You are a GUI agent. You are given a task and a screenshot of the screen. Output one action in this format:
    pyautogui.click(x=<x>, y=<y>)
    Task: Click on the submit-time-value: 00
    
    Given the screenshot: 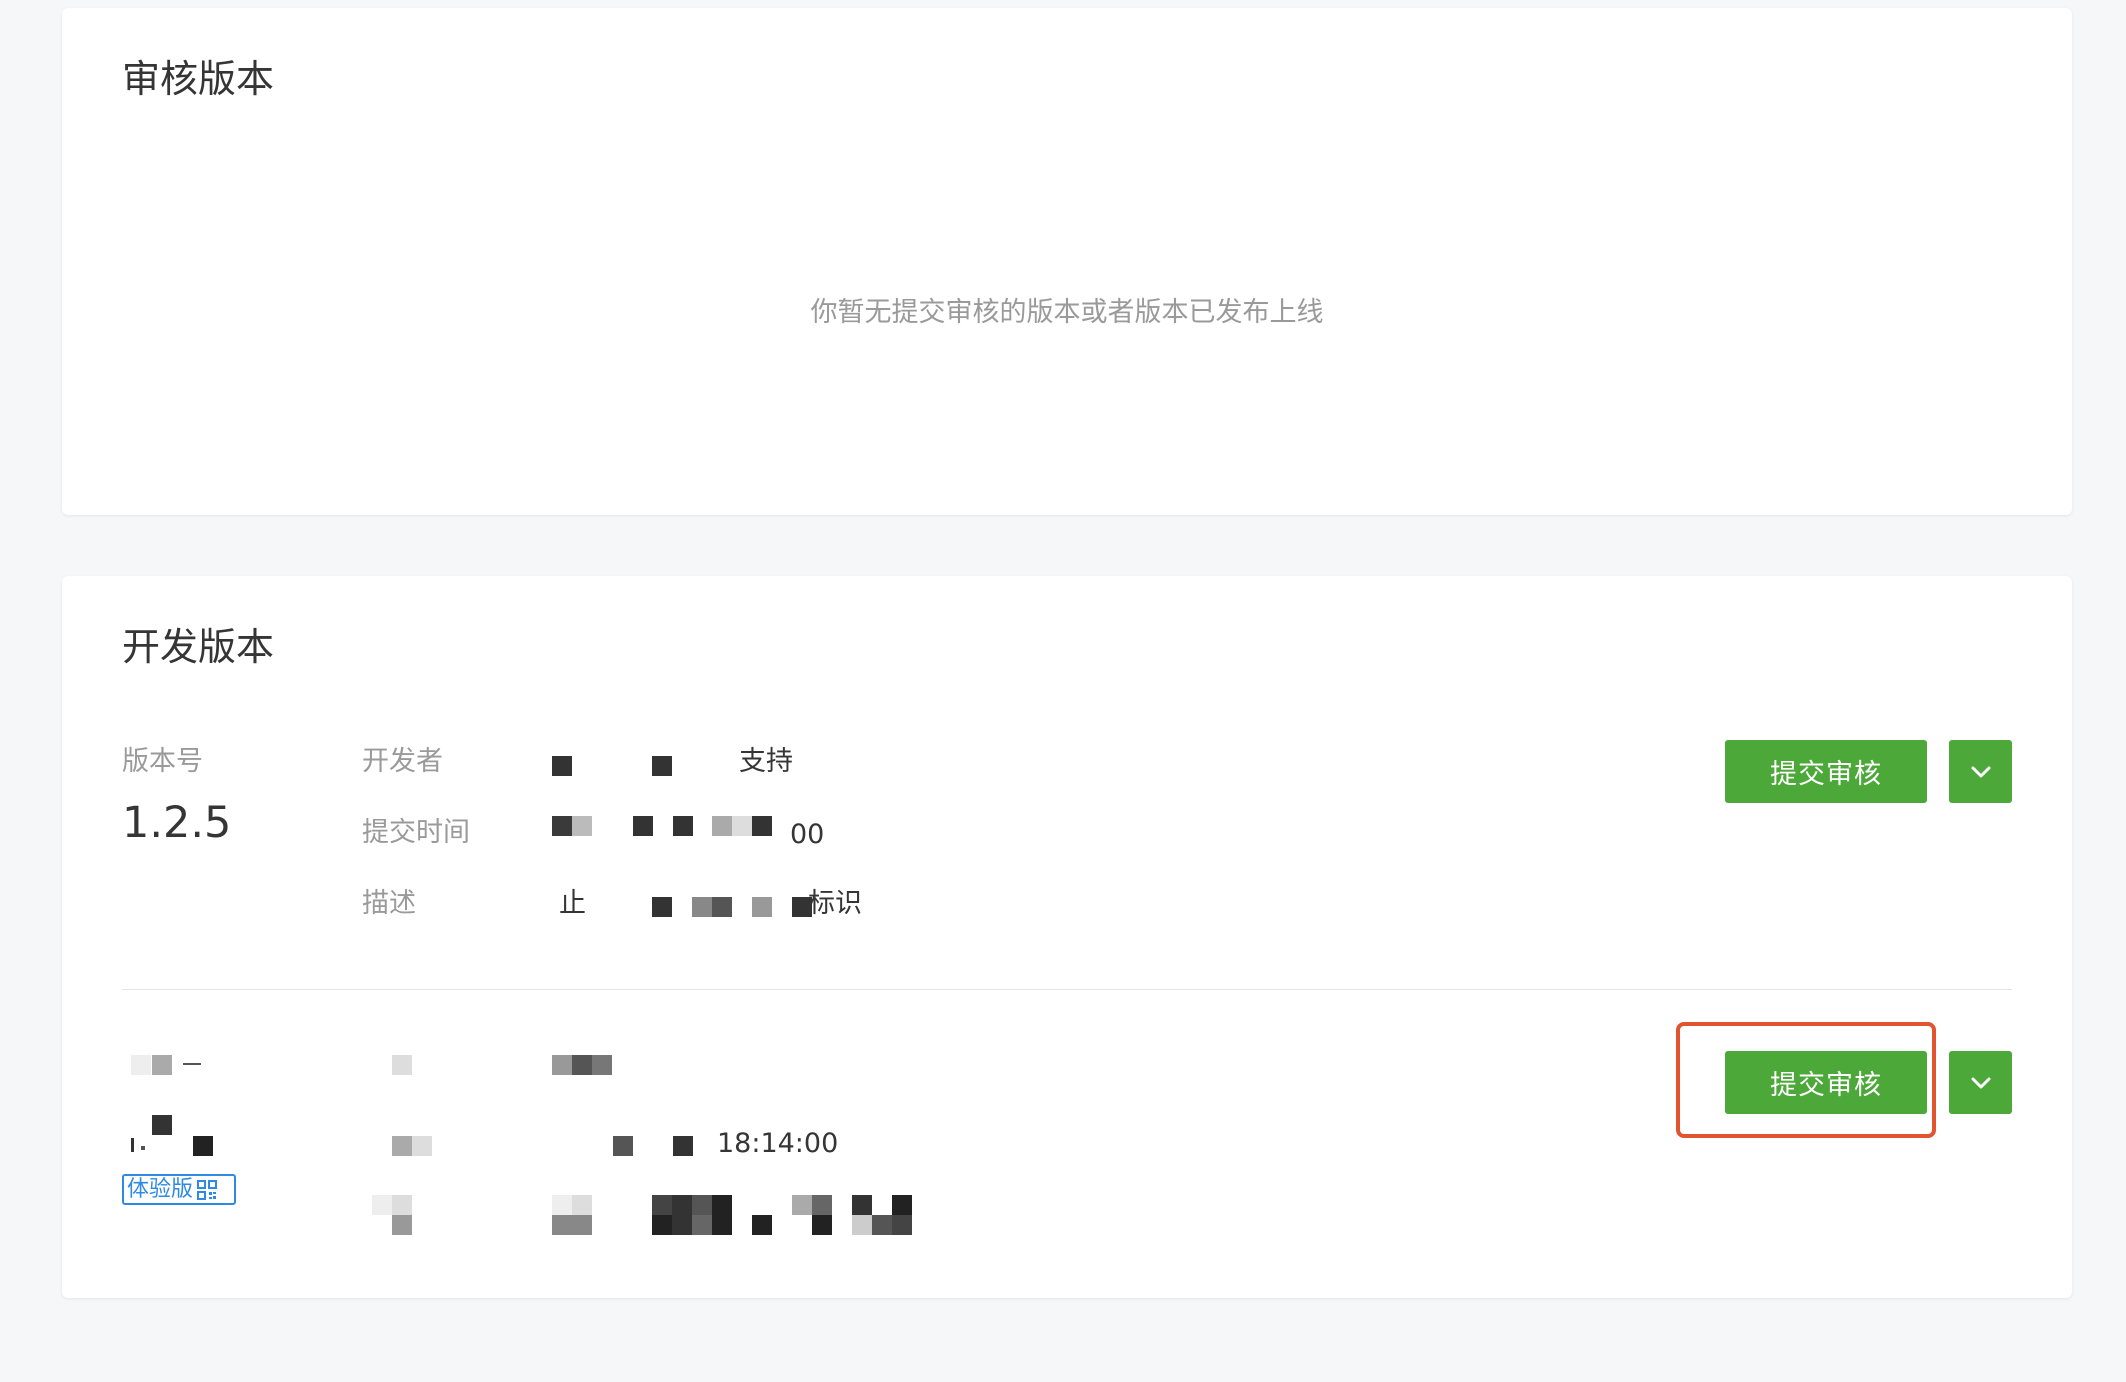 What is the action you would take?
    pyautogui.click(x=807, y=834)
    